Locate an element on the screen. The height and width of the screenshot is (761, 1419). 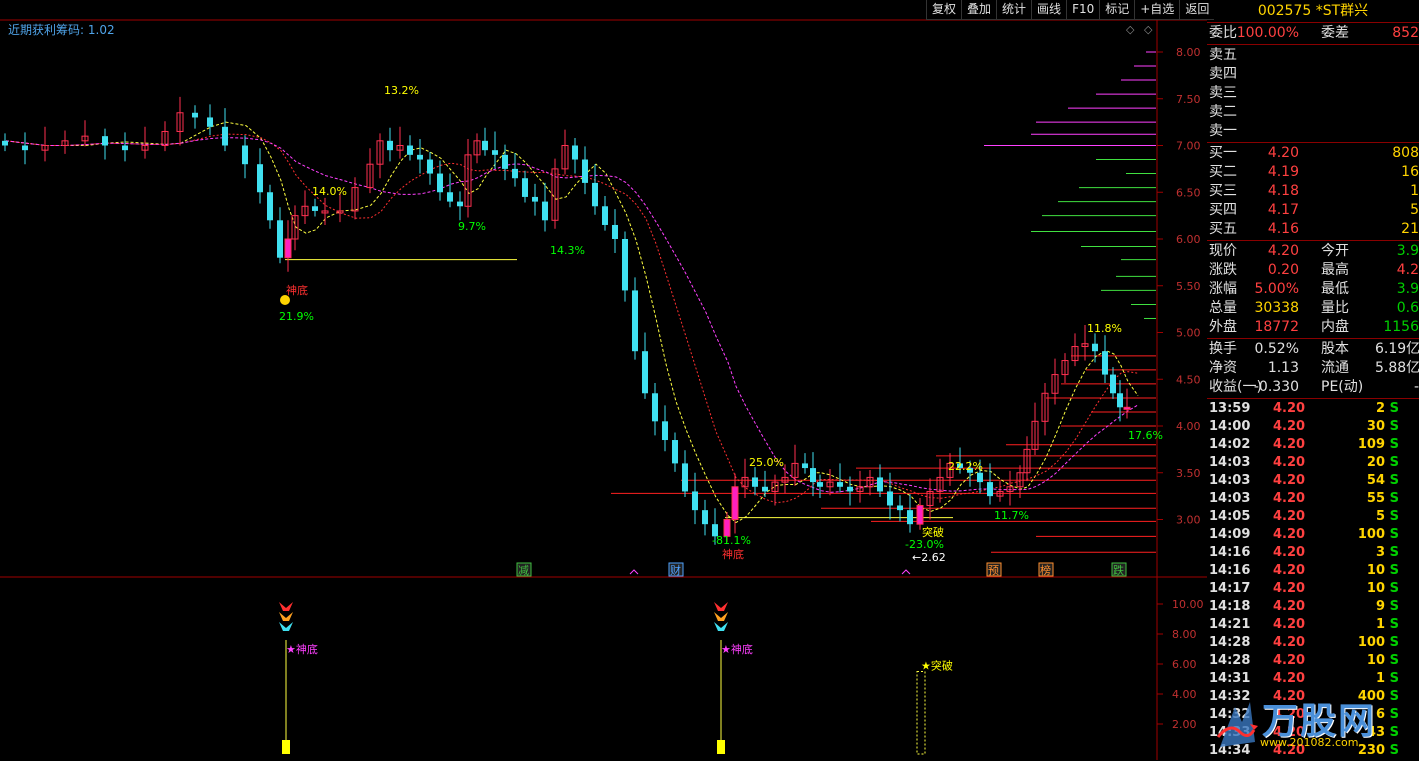
quote-row: 收益(一) -0.330 PE(动) - is located at coordinates (1313, 387).